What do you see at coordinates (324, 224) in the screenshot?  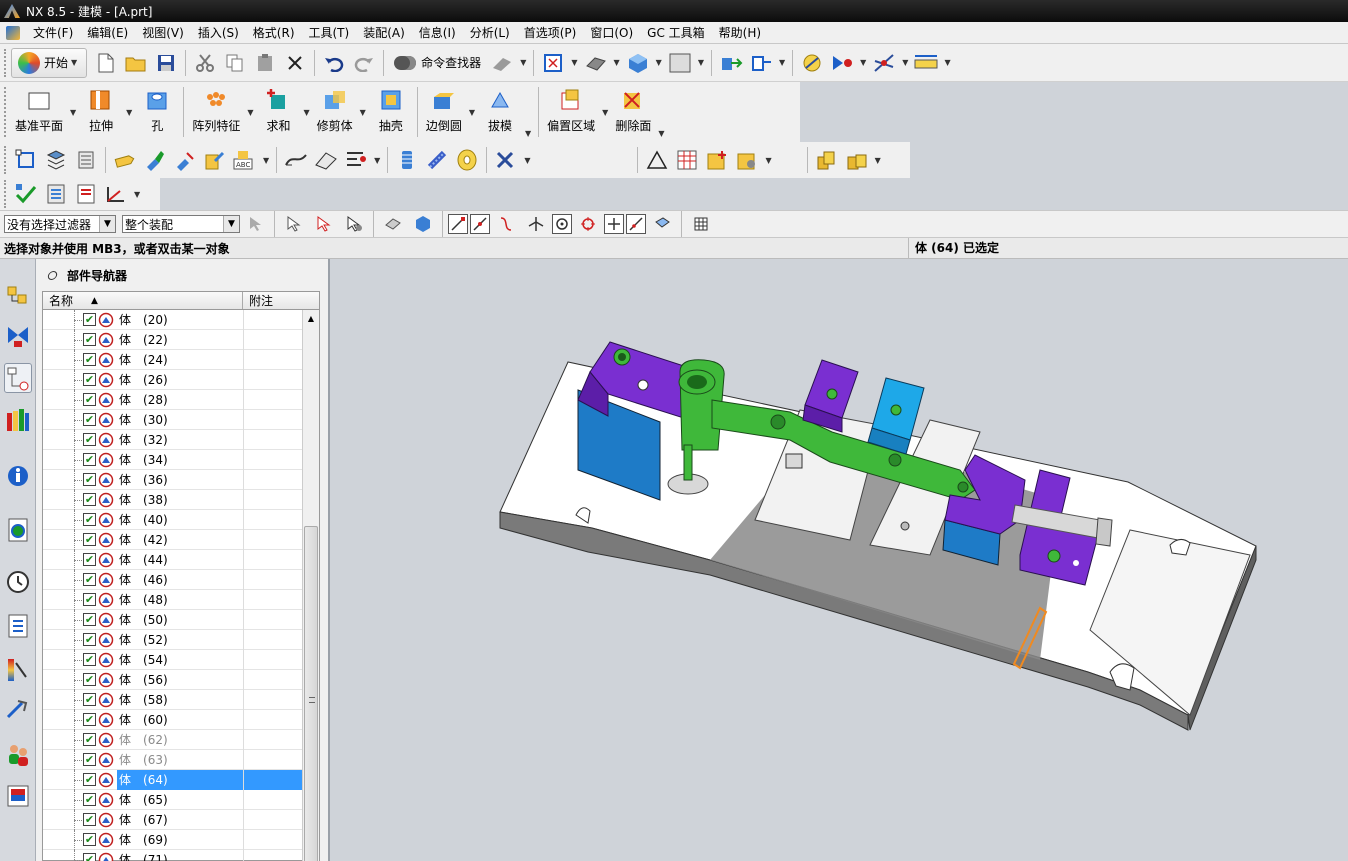 I see `deselect-button` at bounding box center [324, 224].